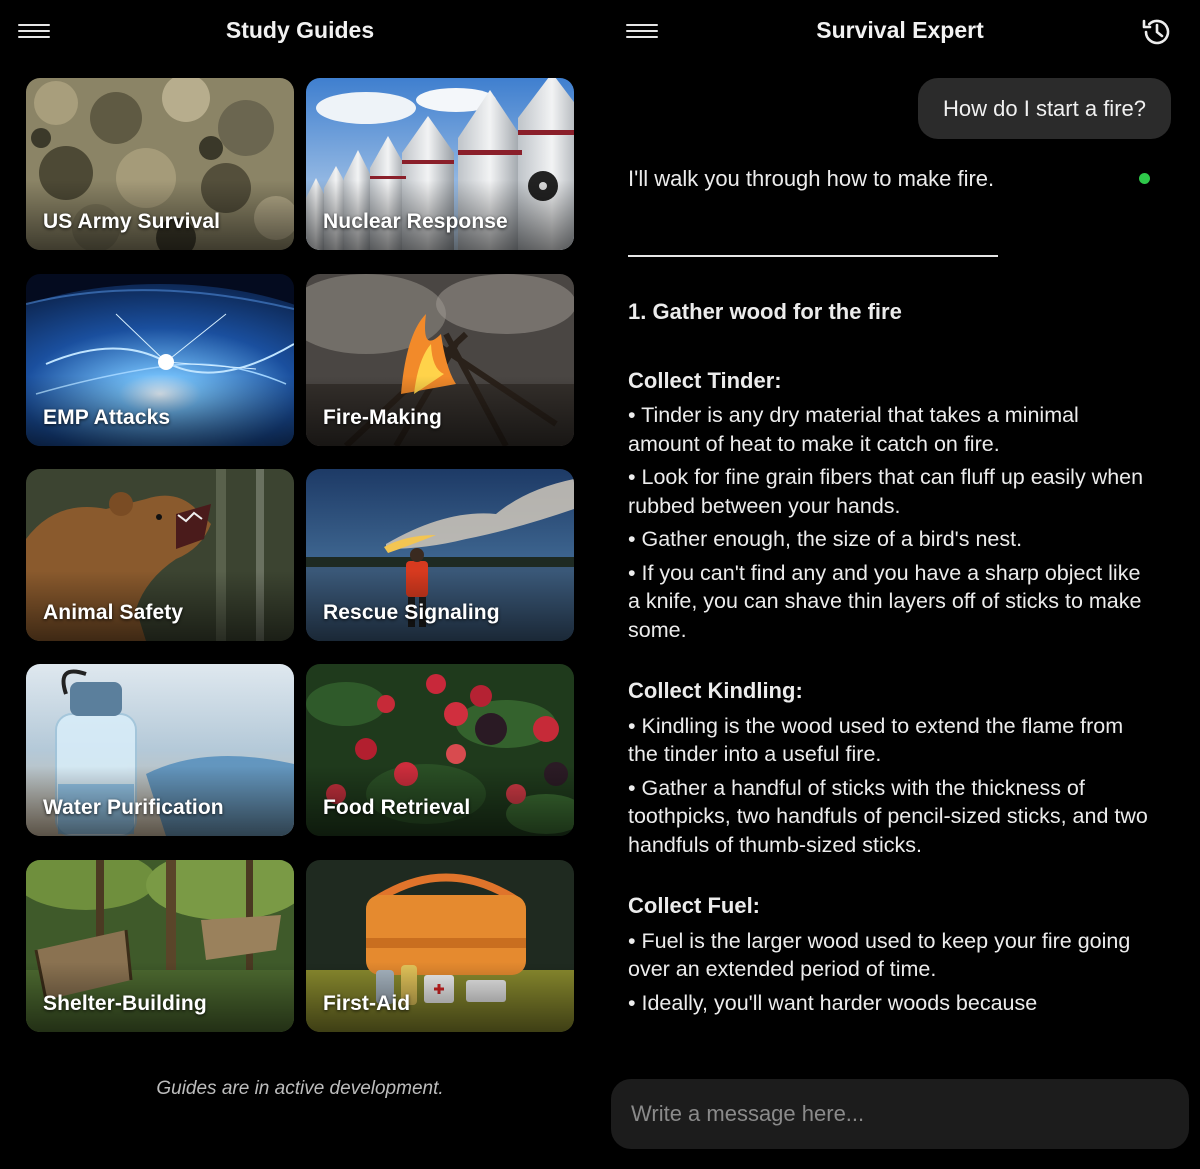  Describe the element at coordinates (300, 30) in the screenshot. I see `page-title: Study Guides` at that location.